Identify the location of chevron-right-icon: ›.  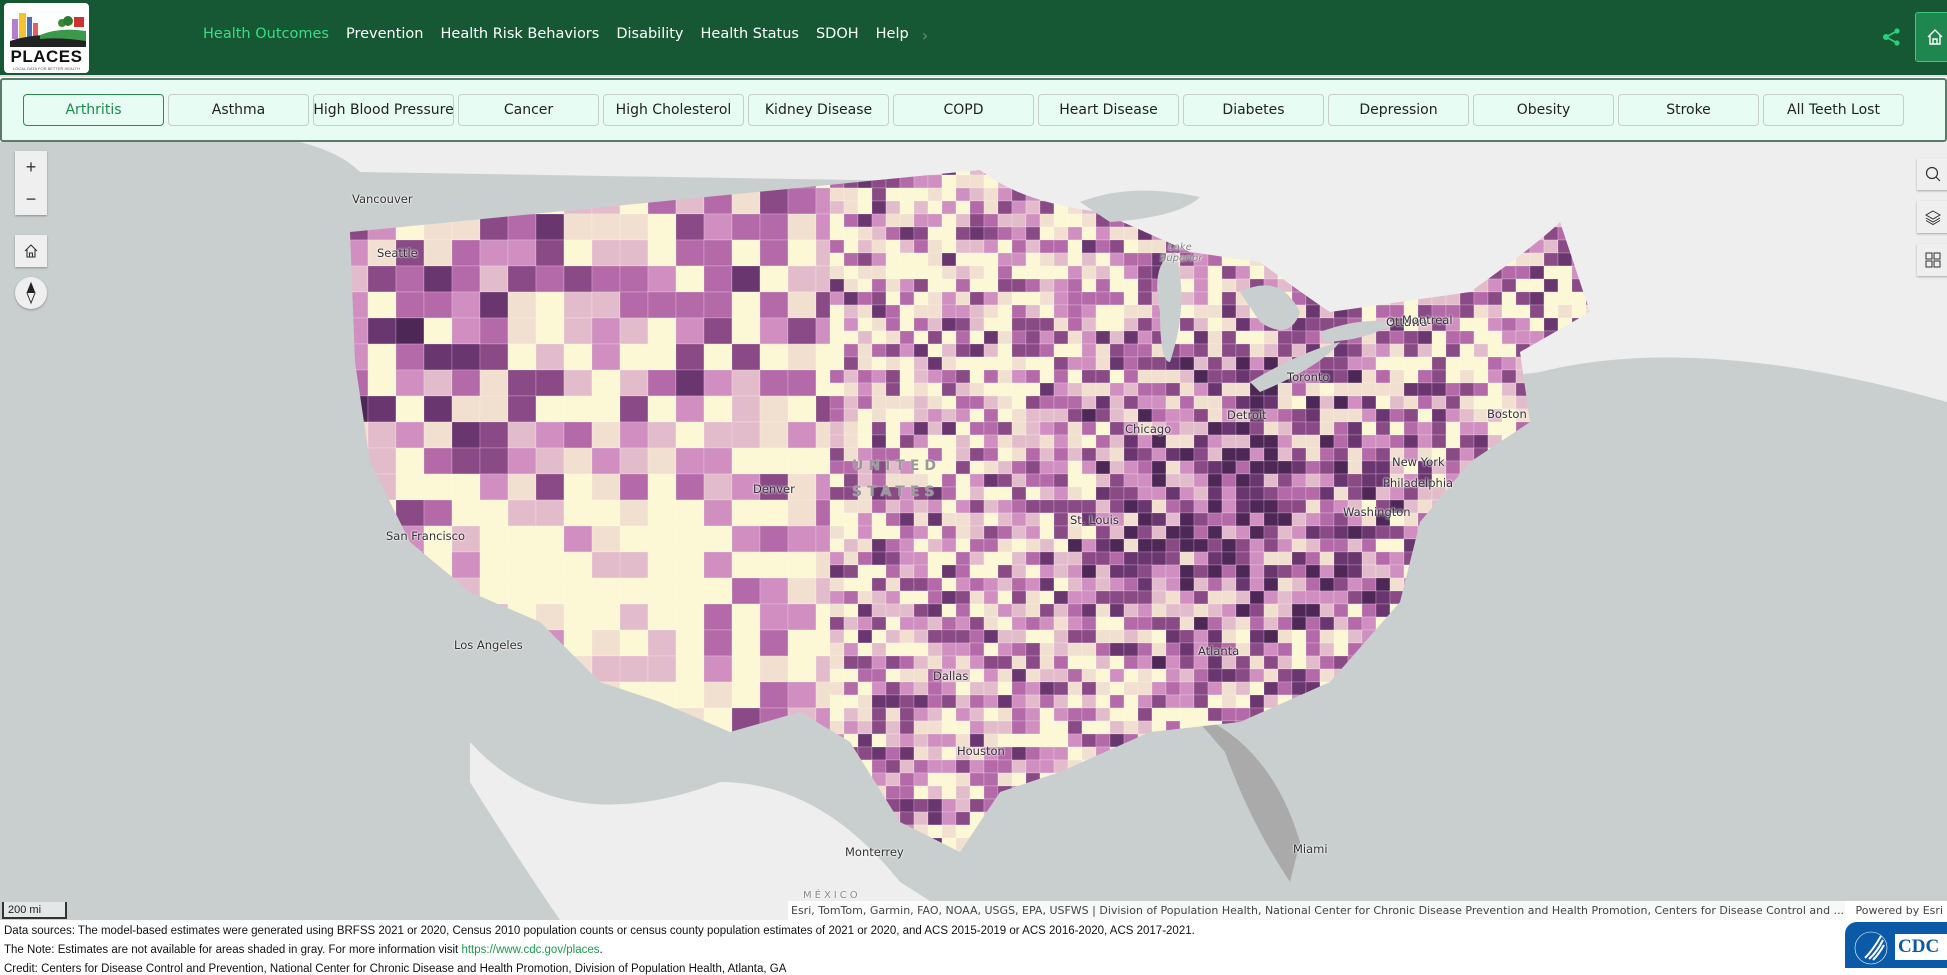
(925, 35).